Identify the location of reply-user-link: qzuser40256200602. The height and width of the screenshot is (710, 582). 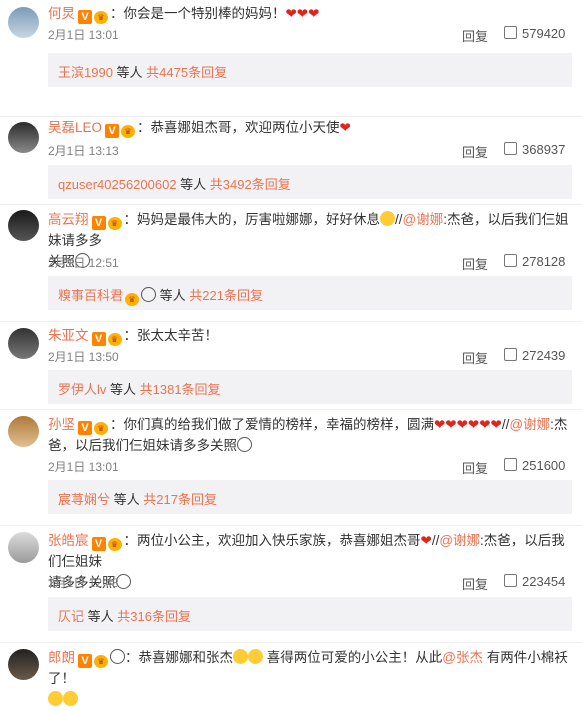
(117, 184).